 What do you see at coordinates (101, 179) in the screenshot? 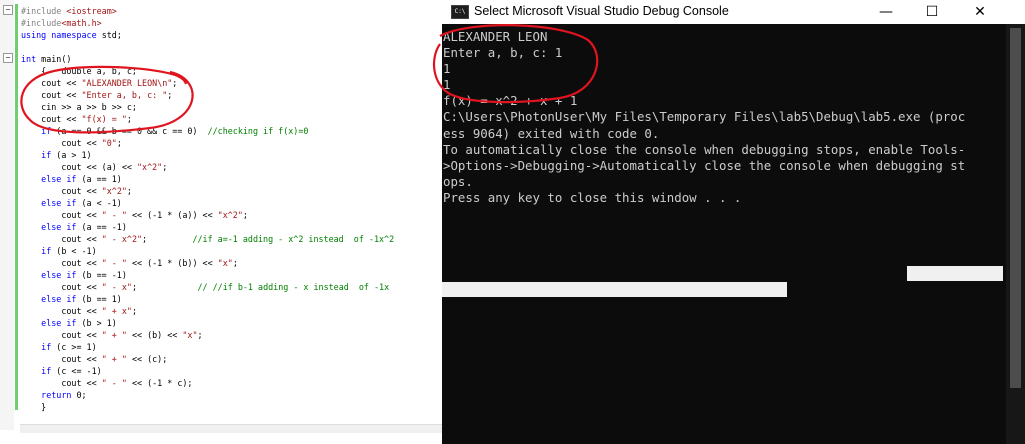
I see `code-token: (a == 1)` at bounding box center [101, 179].